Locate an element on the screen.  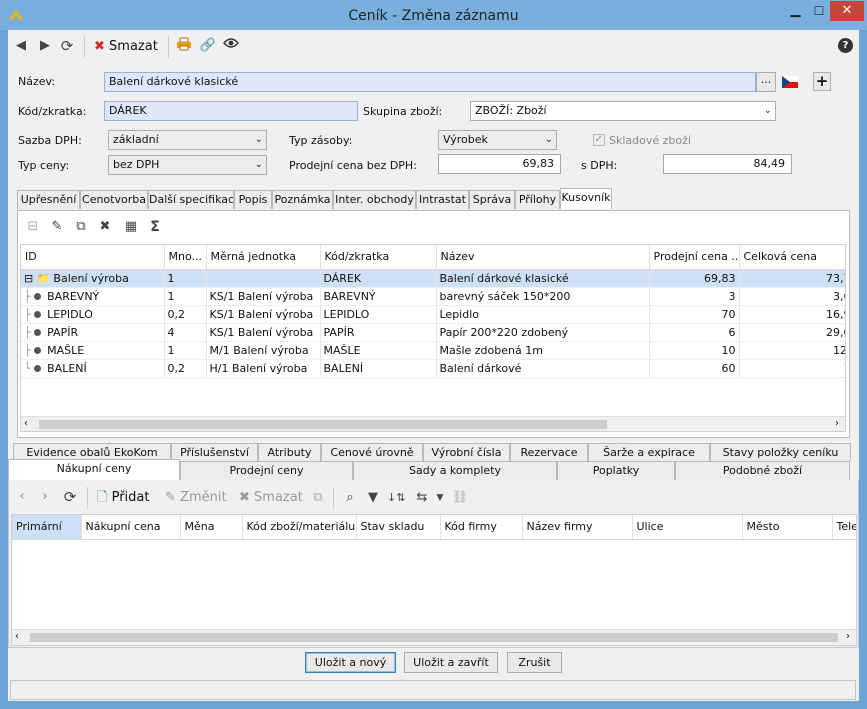
skupina-select: ZBOŽÍ: Zboží ⌄ is located at coordinates (623, 111).